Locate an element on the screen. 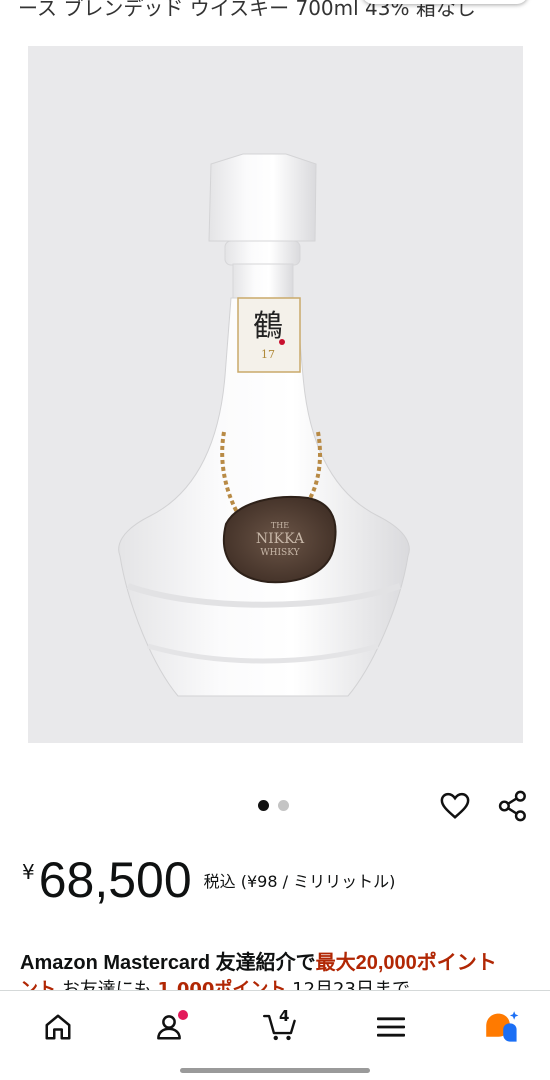 The height and width of the screenshot is (1080, 550). share-icon is located at coordinates (512, 806).